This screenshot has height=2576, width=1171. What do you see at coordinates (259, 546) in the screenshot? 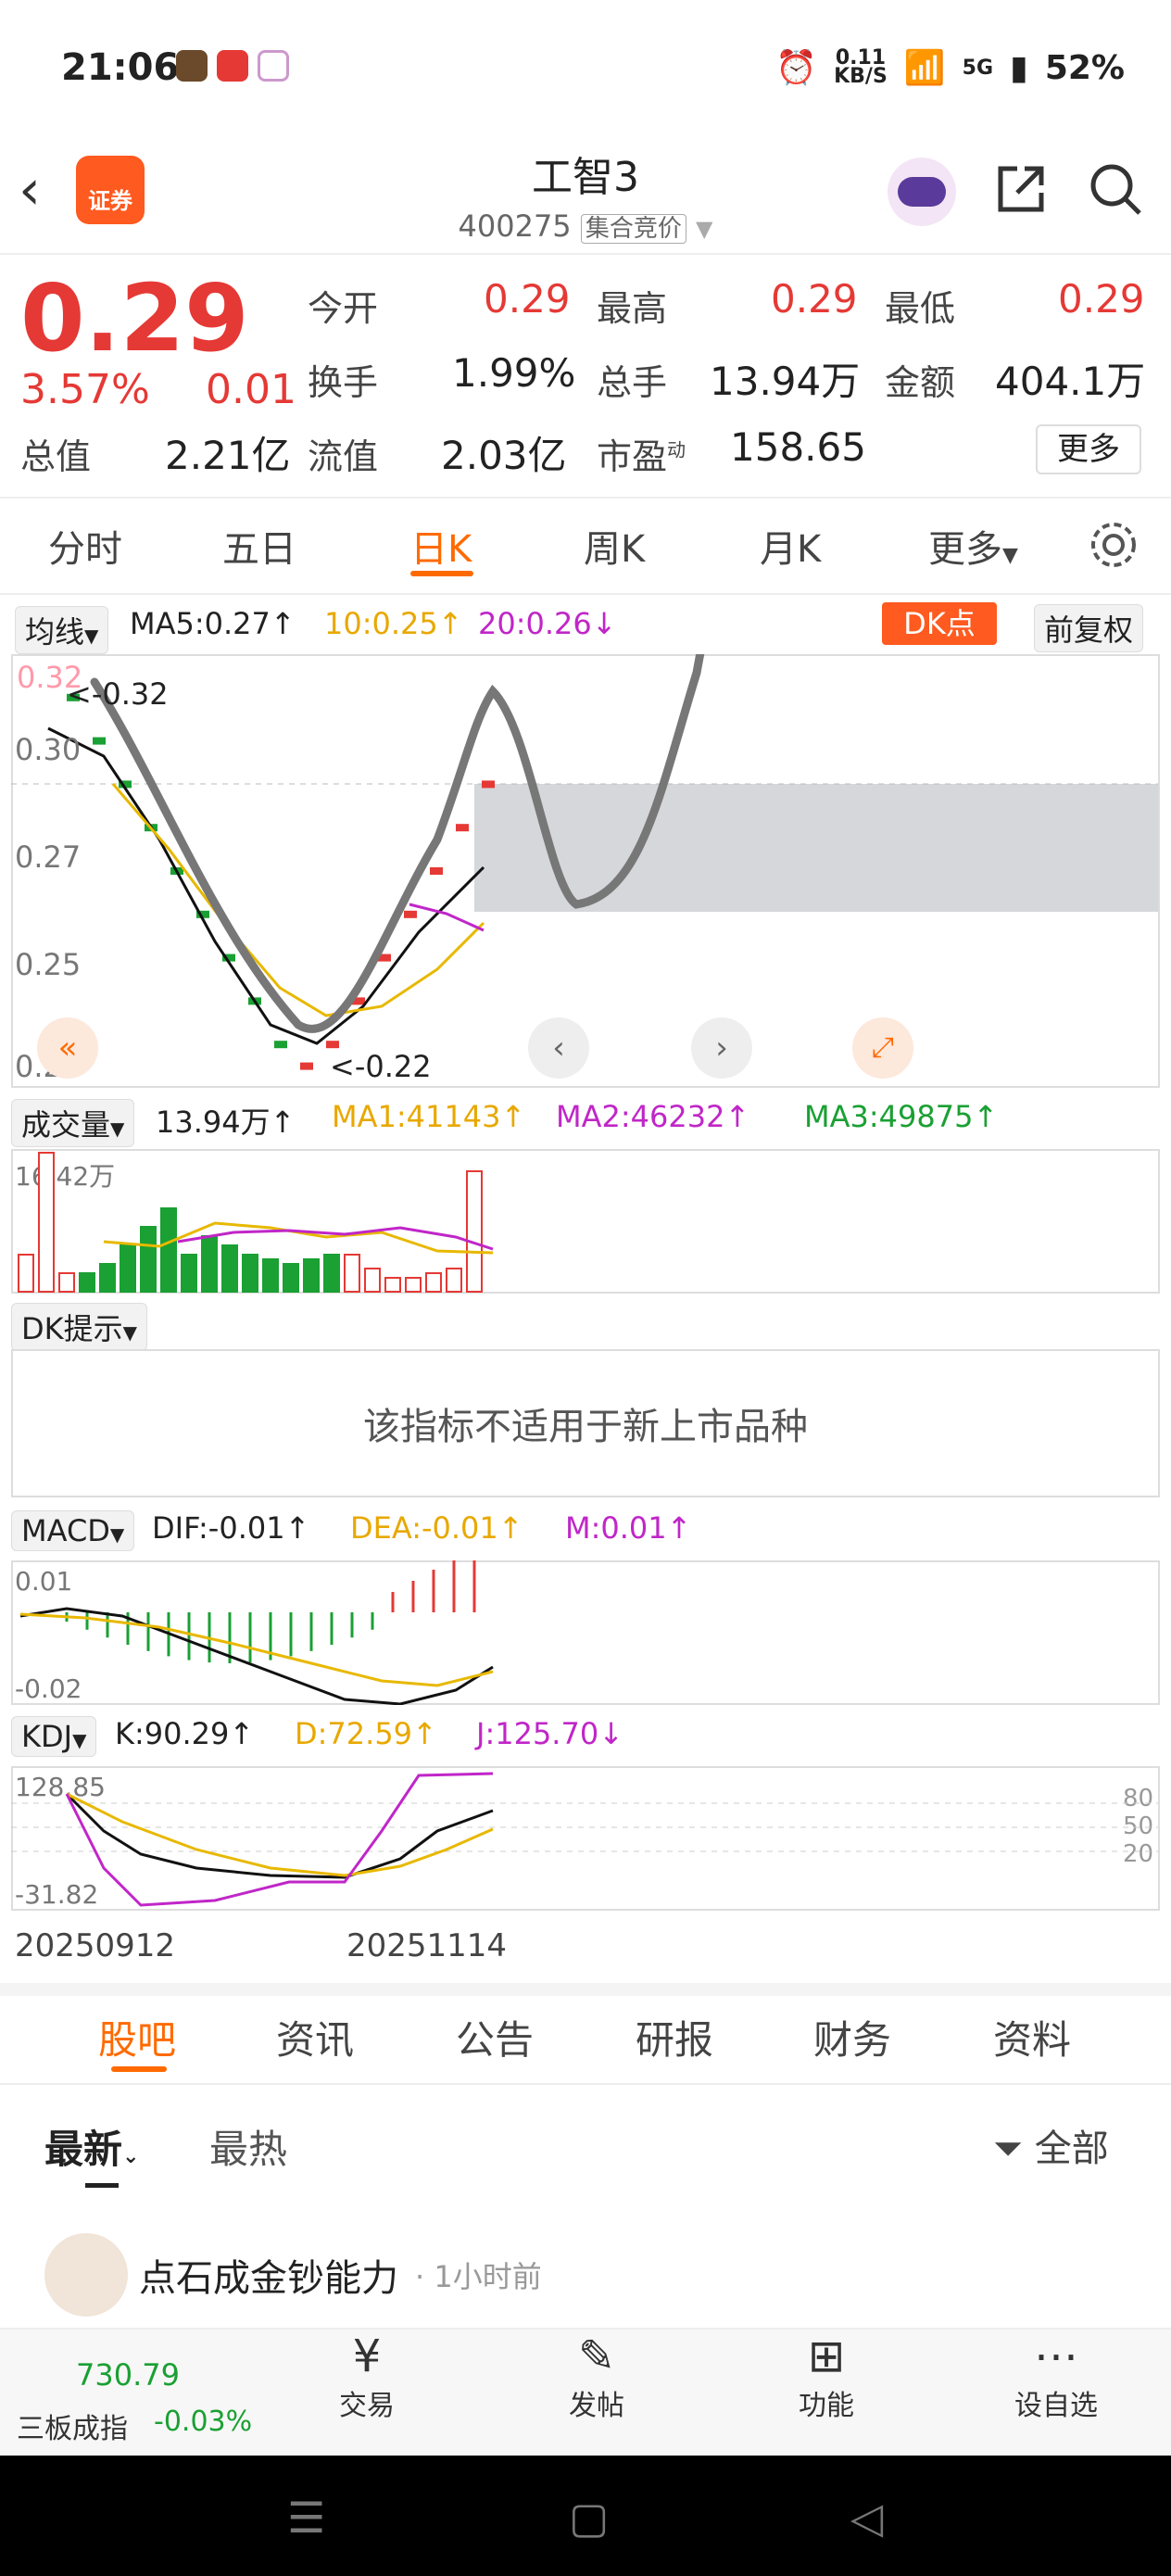
I see `tab-5day: 五日` at bounding box center [259, 546].